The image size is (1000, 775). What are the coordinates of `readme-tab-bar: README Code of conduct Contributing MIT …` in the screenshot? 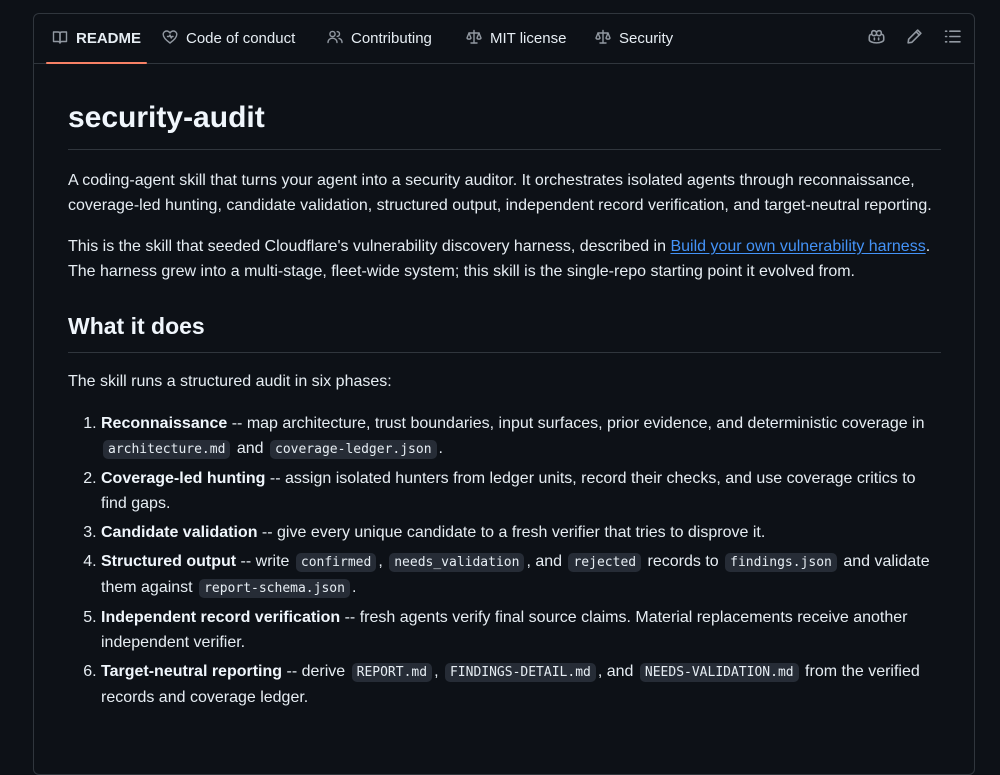 It's located at (504, 39).